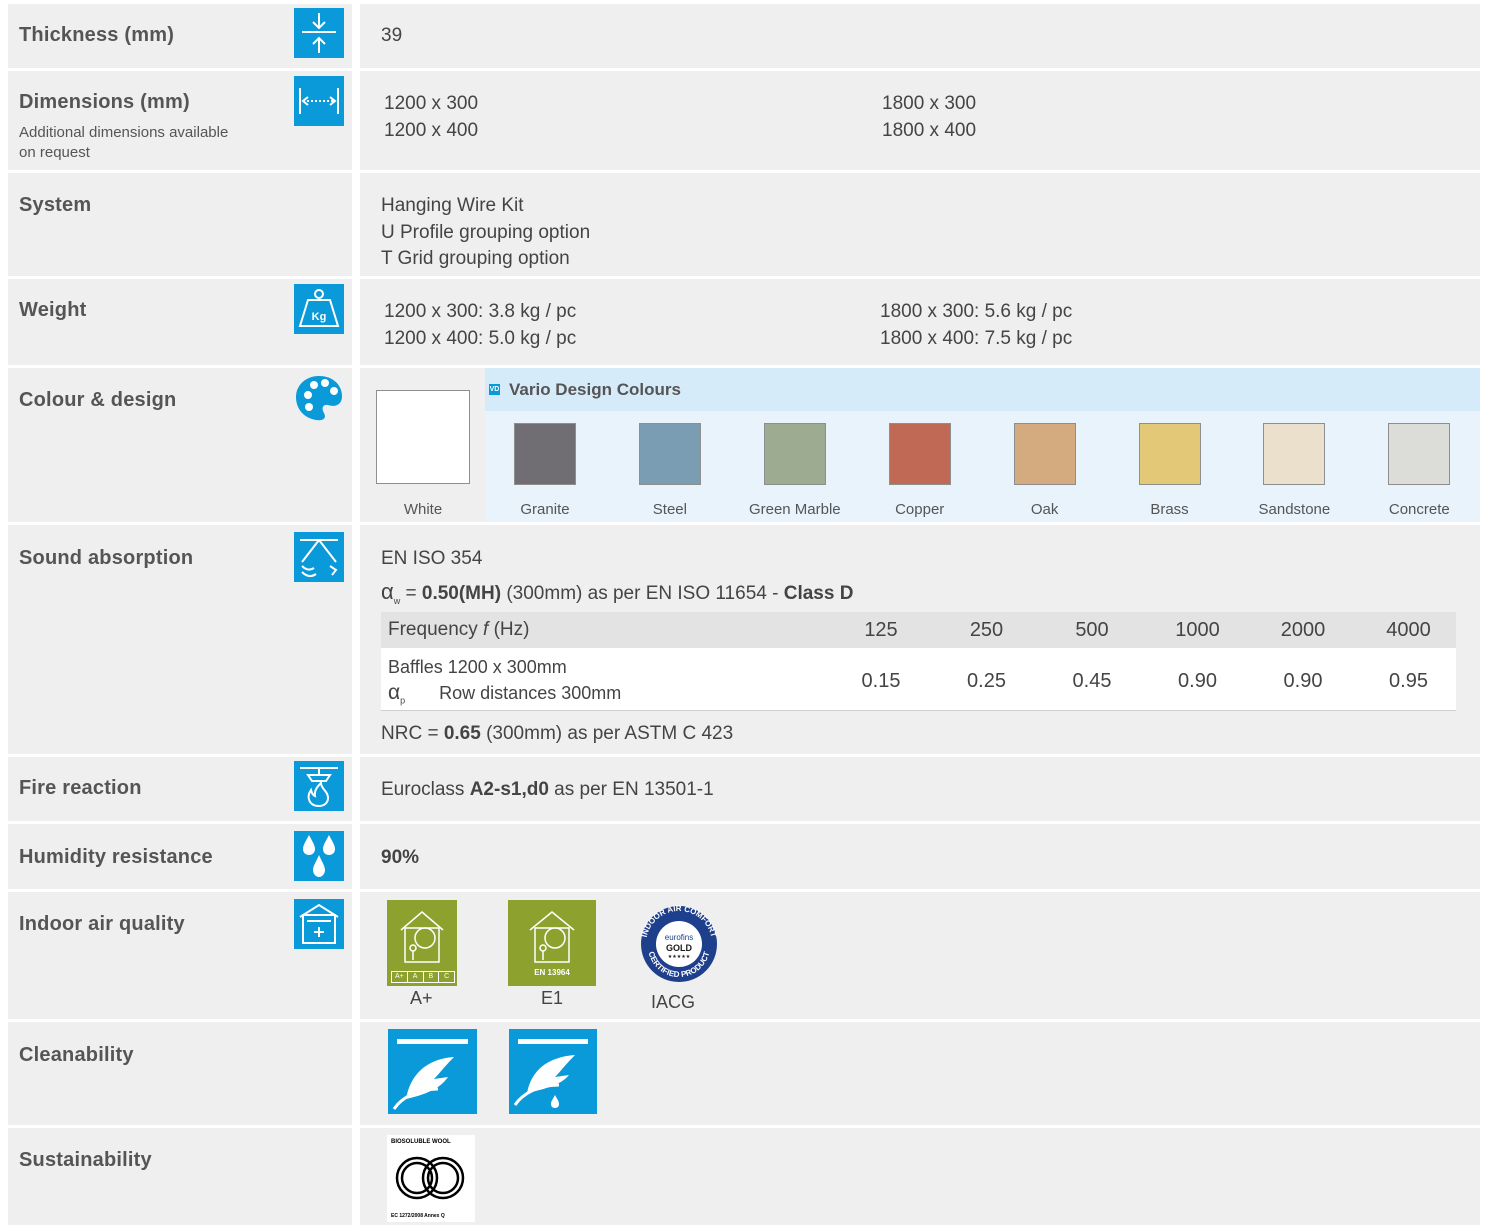 Image resolution: width=1488 pixels, height=1225 pixels. Describe the element at coordinates (920, 789) in the screenshot. I see `value-cell: Euroclass A2-s1,d0 as per EN 13501-1` at that location.